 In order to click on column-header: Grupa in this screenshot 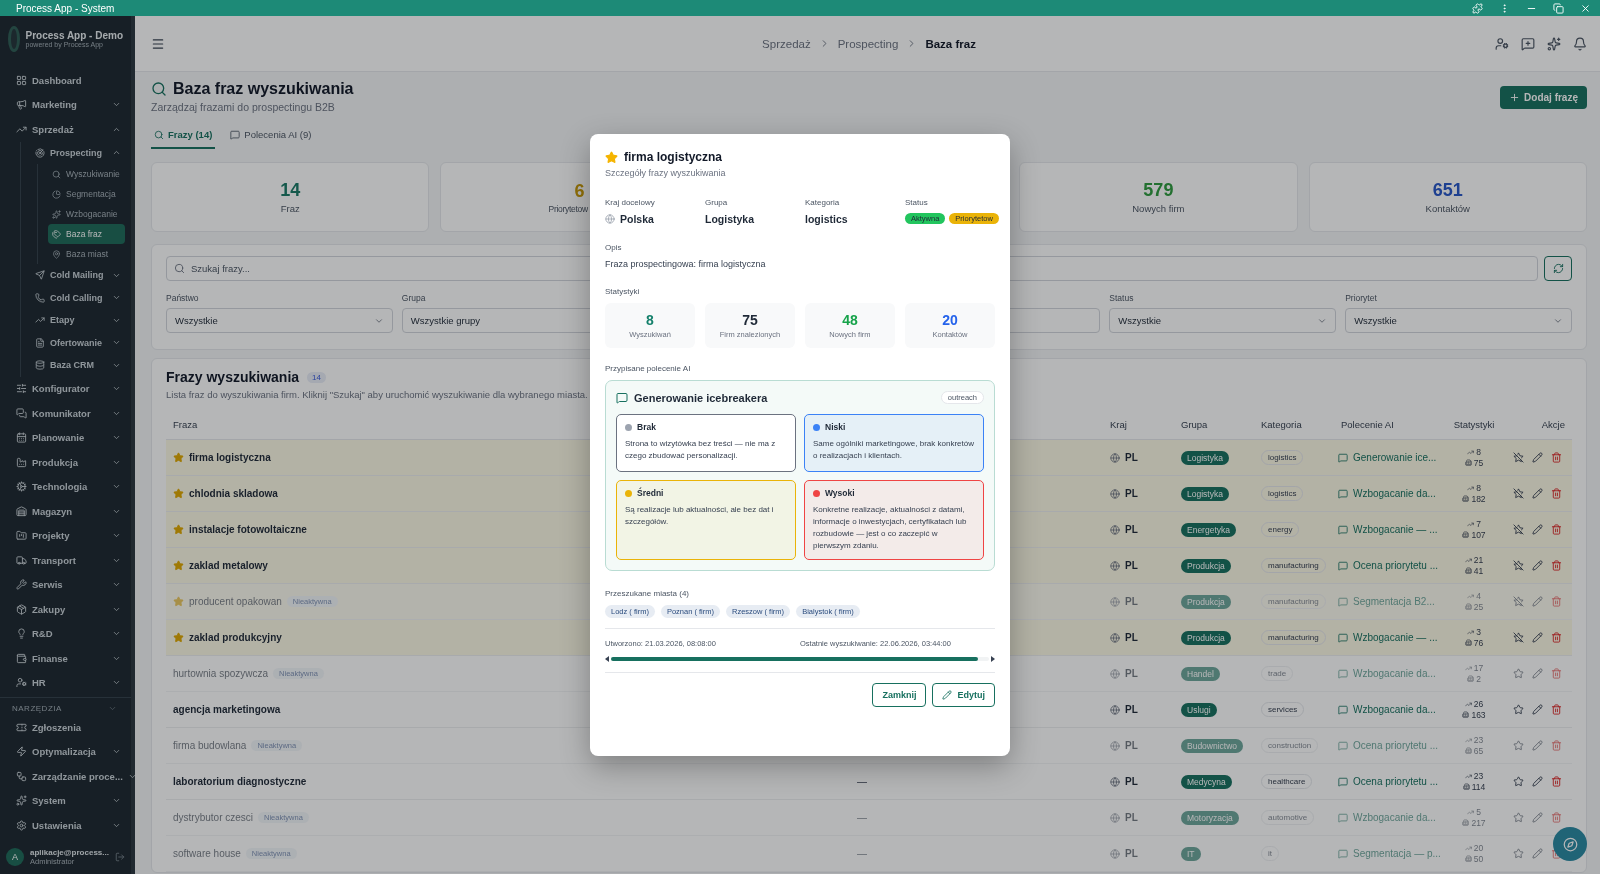, I will do `click(1194, 424)`.